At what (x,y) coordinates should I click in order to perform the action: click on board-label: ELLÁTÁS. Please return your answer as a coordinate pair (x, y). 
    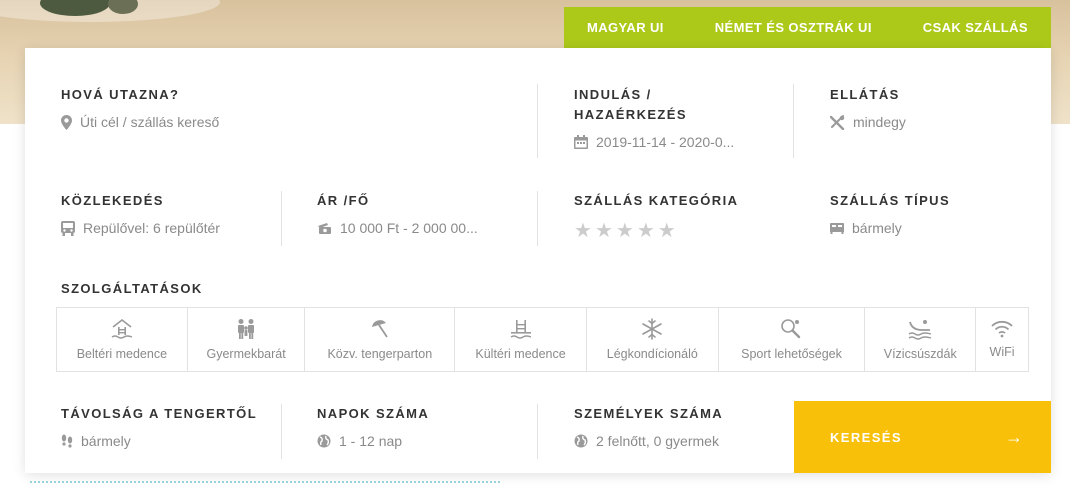
    Looking at the image, I should click on (865, 94).